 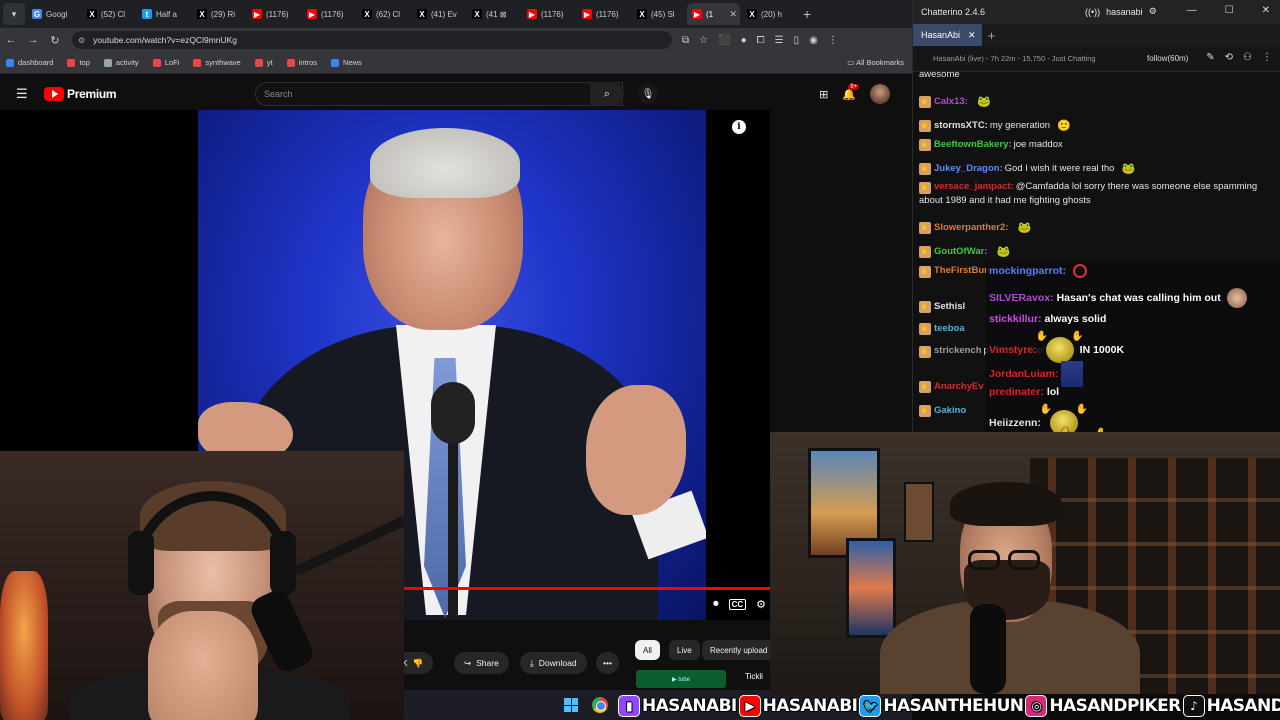 I want to click on webcam-guest, so click(x=202, y=585).